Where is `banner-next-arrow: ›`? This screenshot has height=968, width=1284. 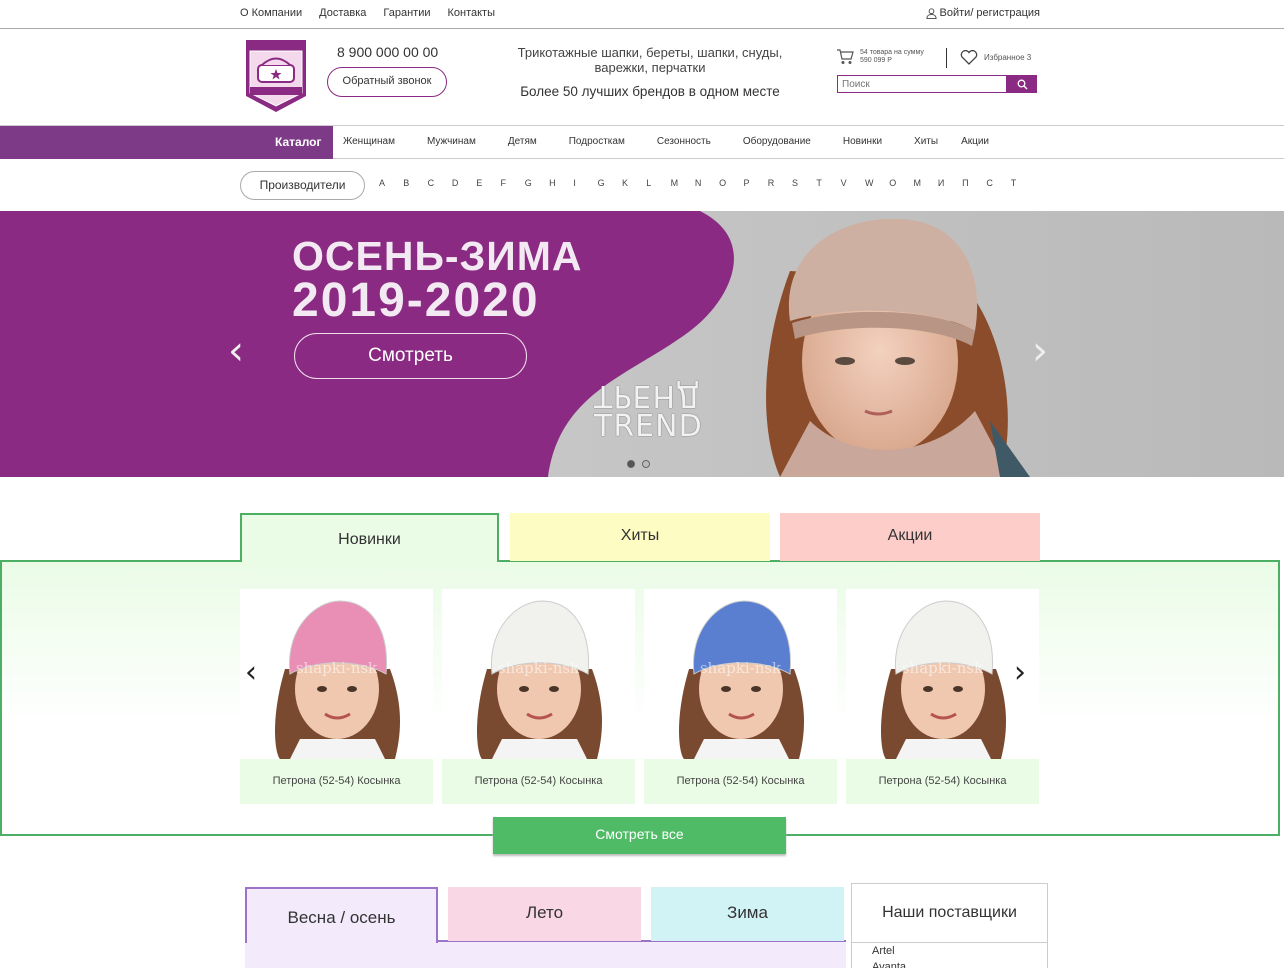 banner-next-arrow: › is located at coordinates (1040, 351).